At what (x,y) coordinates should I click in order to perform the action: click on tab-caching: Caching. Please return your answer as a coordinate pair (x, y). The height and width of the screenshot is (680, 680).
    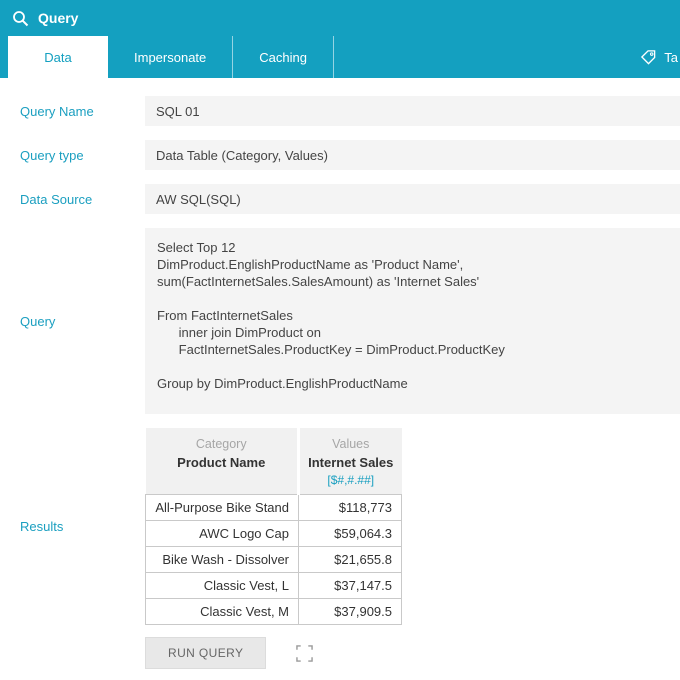
    Looking at the image, I should click on (283, 57).